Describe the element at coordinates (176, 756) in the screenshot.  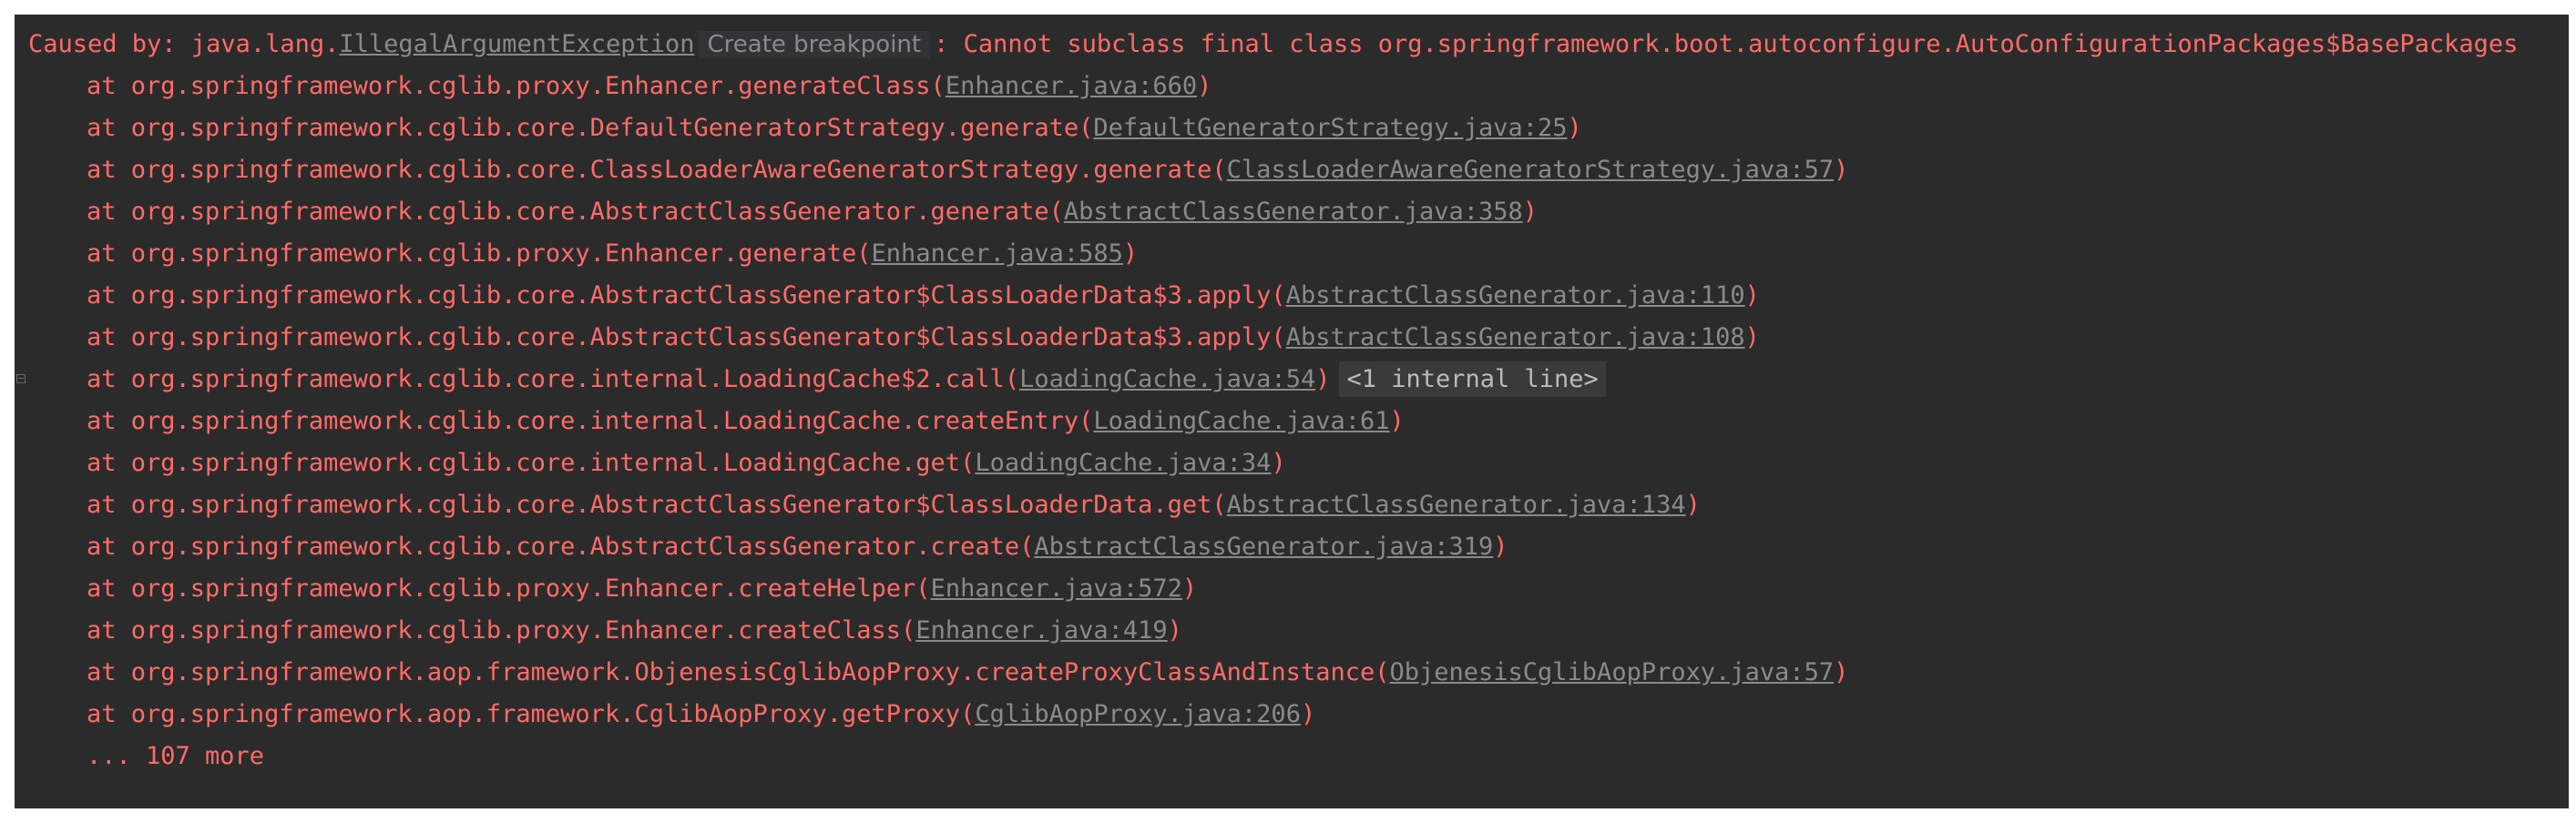
I see `more-frames-text: ... 107 more` at that location.